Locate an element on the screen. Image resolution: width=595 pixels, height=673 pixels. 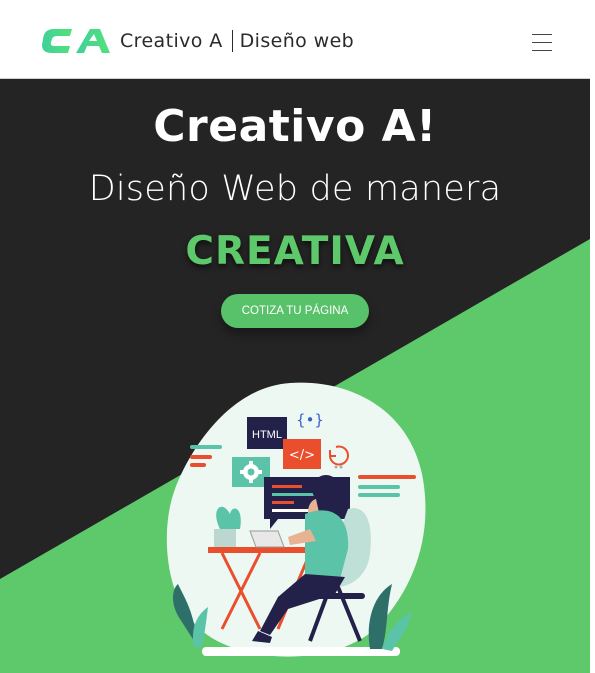
brand-divider is located at coordinates (232, 41).